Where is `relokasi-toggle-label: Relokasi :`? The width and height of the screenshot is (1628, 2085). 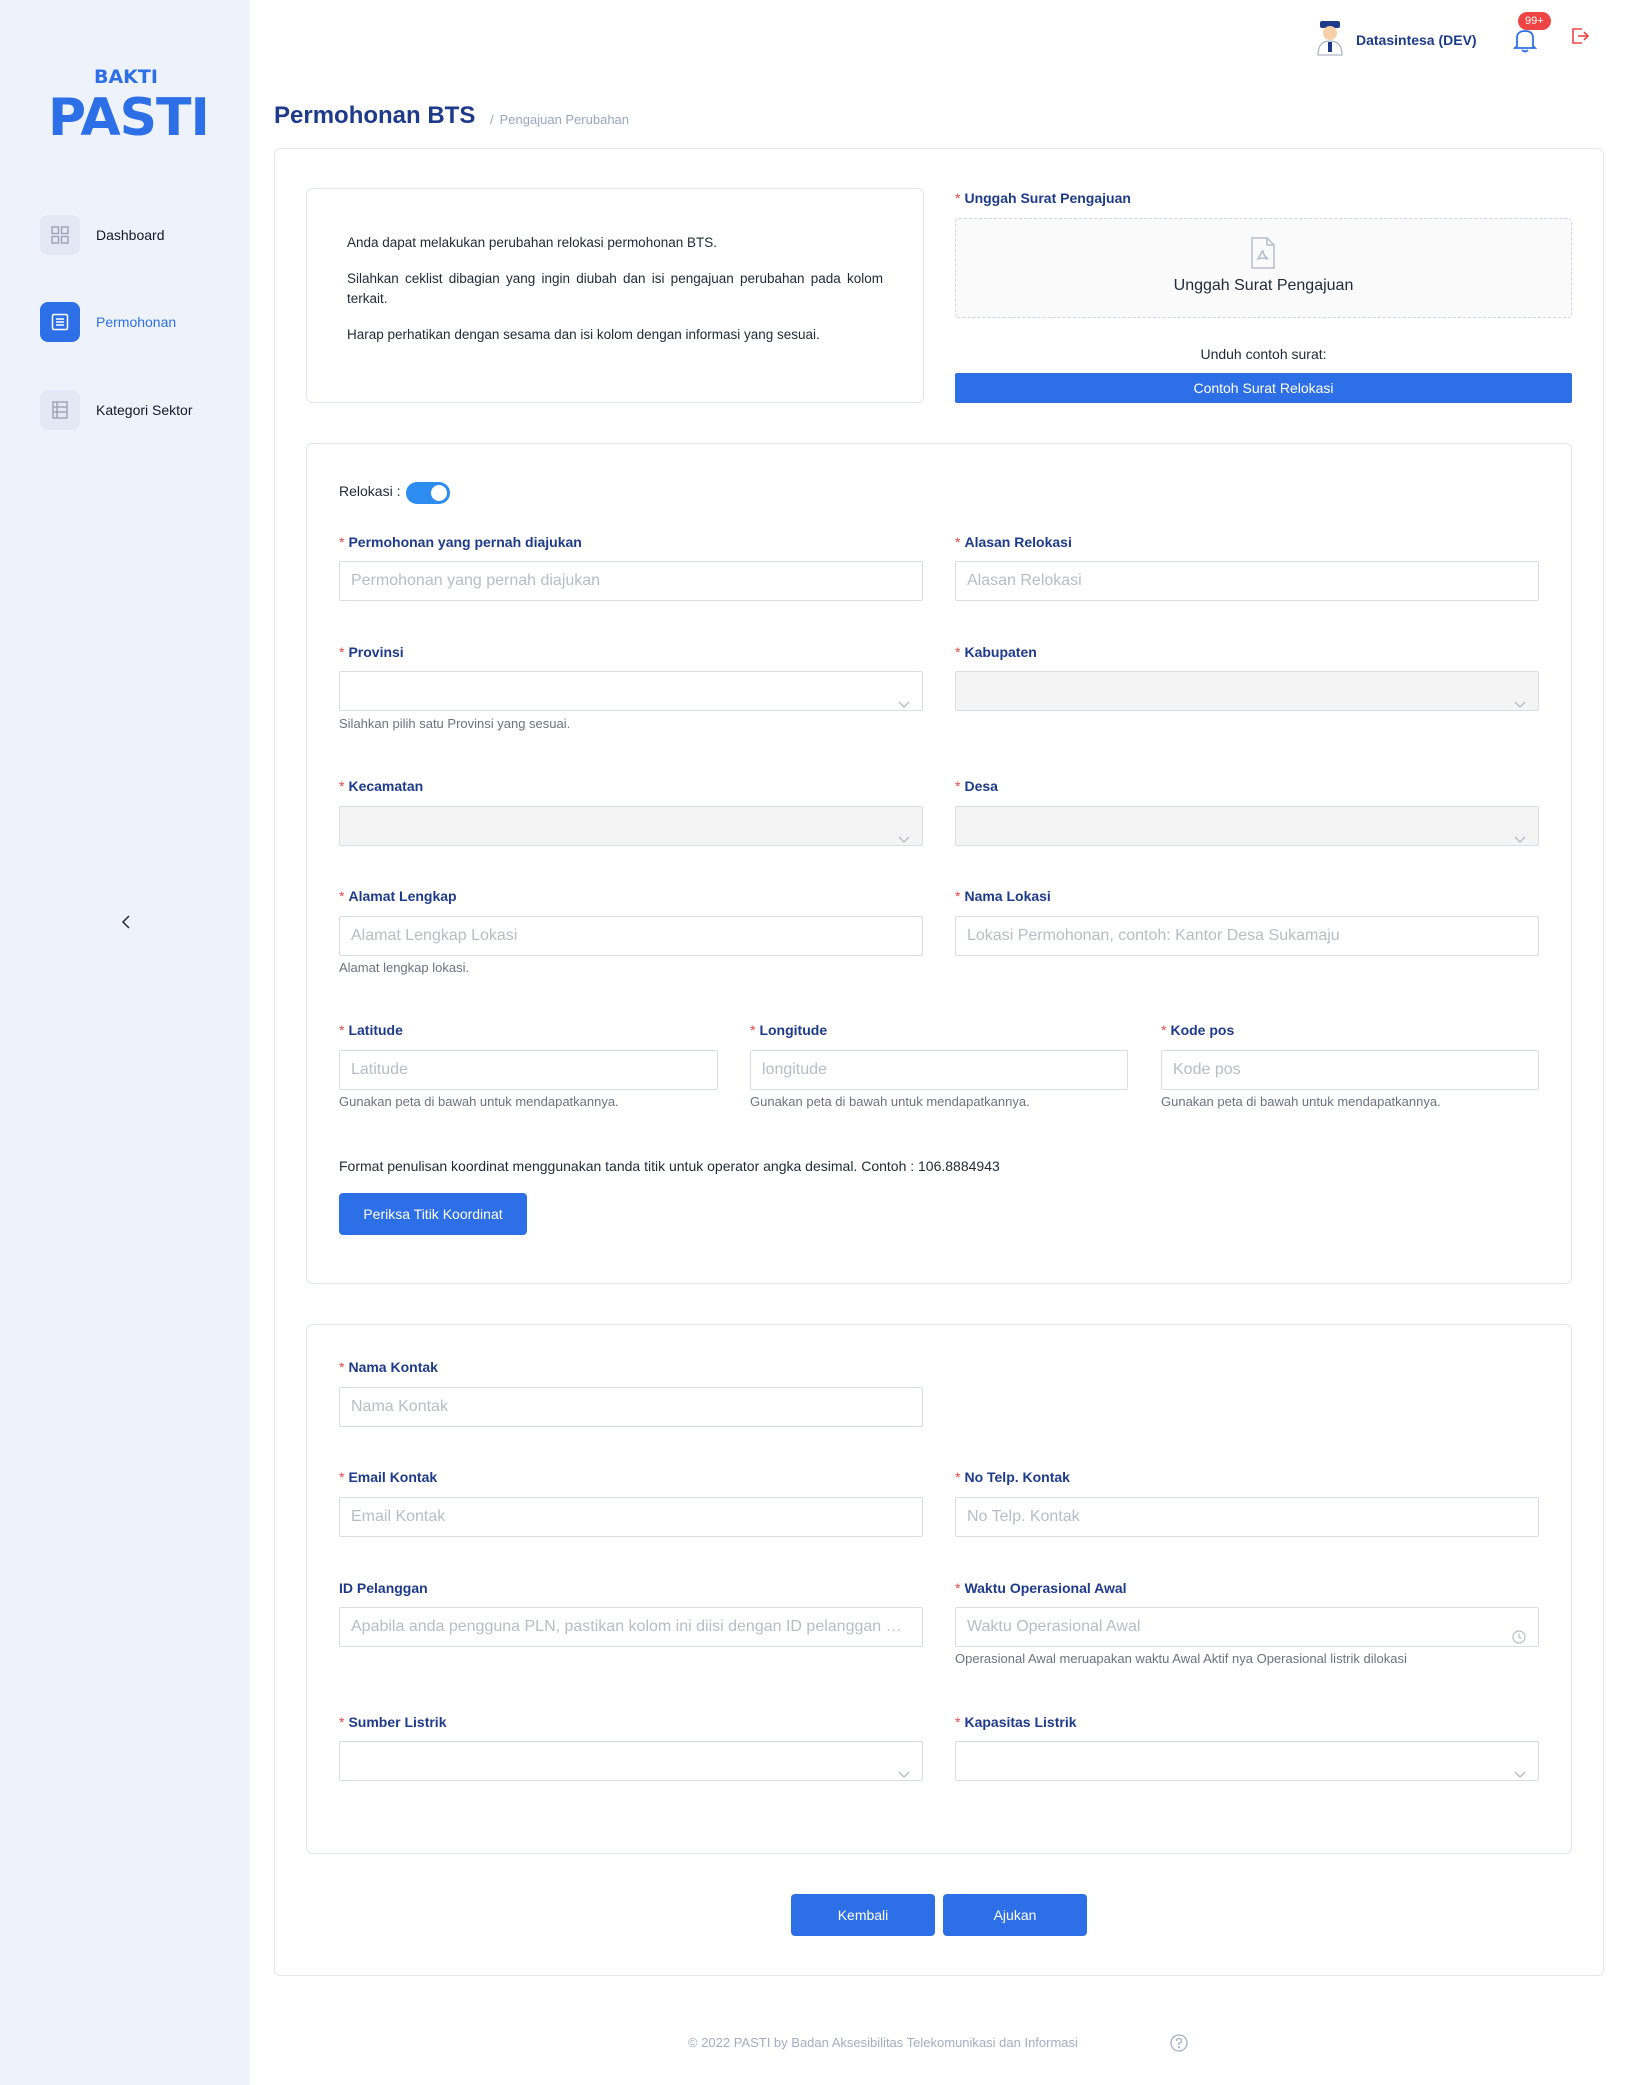 relokasi-toggle-label: Relokasi : is located at coordinates (370, 491).